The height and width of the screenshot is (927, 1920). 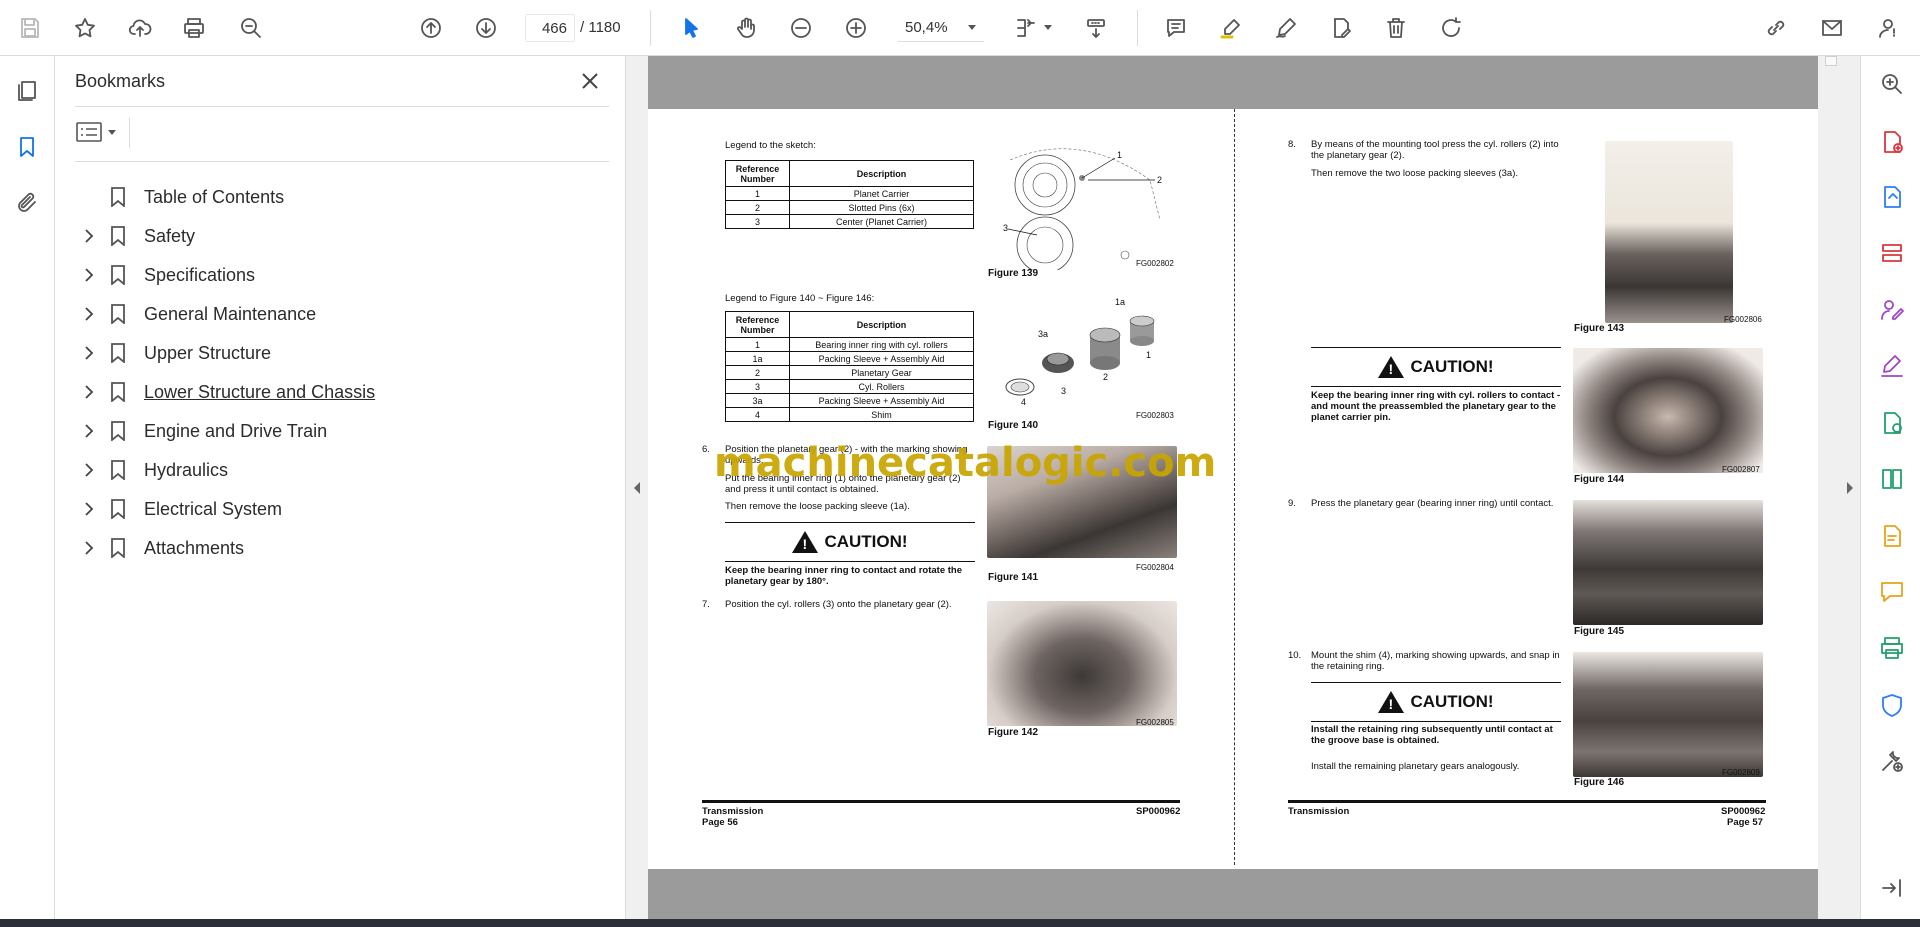 What do you see at coordinates (1286, 28) in the screenshot?
I see `sign-icon` at bounding box center [1286, 28].